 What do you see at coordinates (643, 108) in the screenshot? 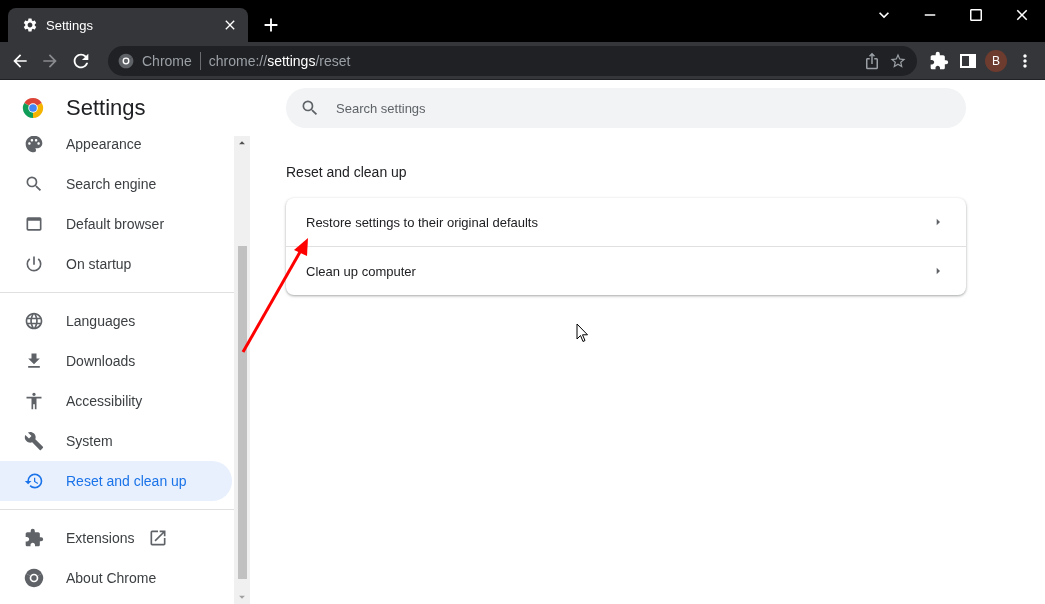
I see `search-input: Search settings` at bounding box center [643, 108].